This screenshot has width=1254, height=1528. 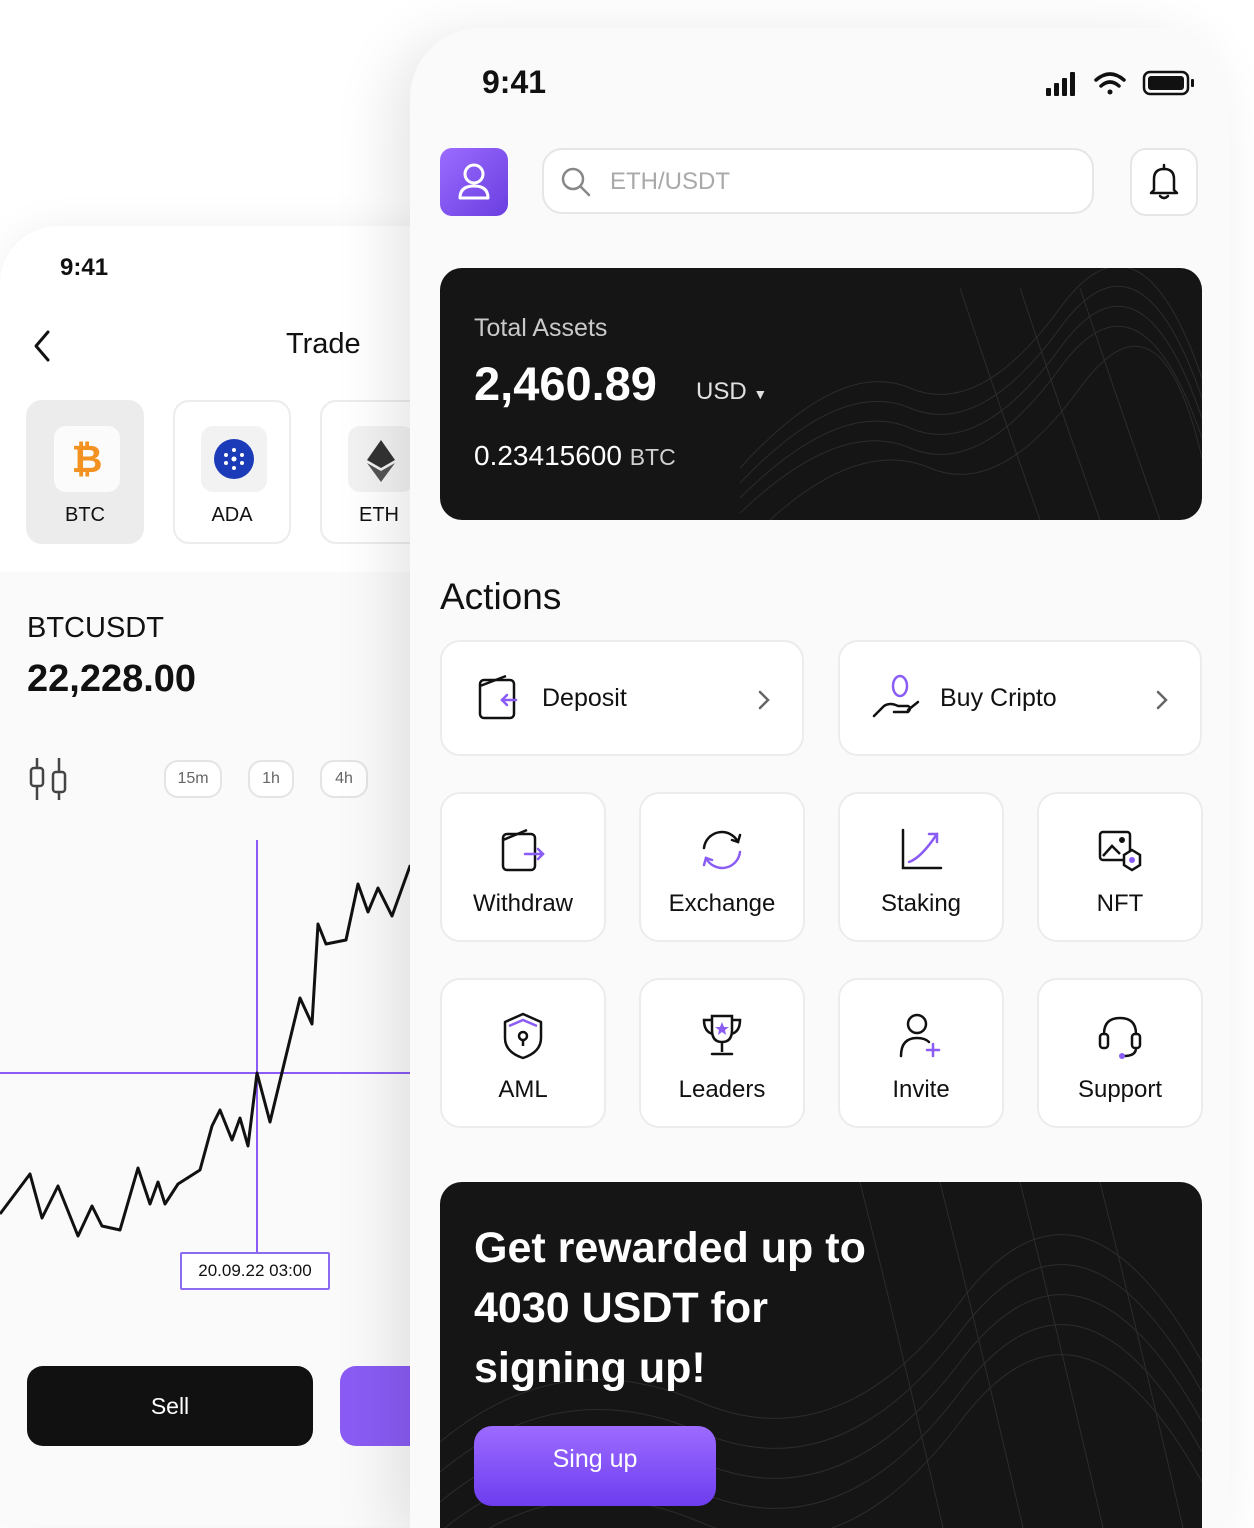 What do you see at coordinates (541, 328) in the screenshot?
I see `assets-title: Total Assets` at bounding box center [541, 328].